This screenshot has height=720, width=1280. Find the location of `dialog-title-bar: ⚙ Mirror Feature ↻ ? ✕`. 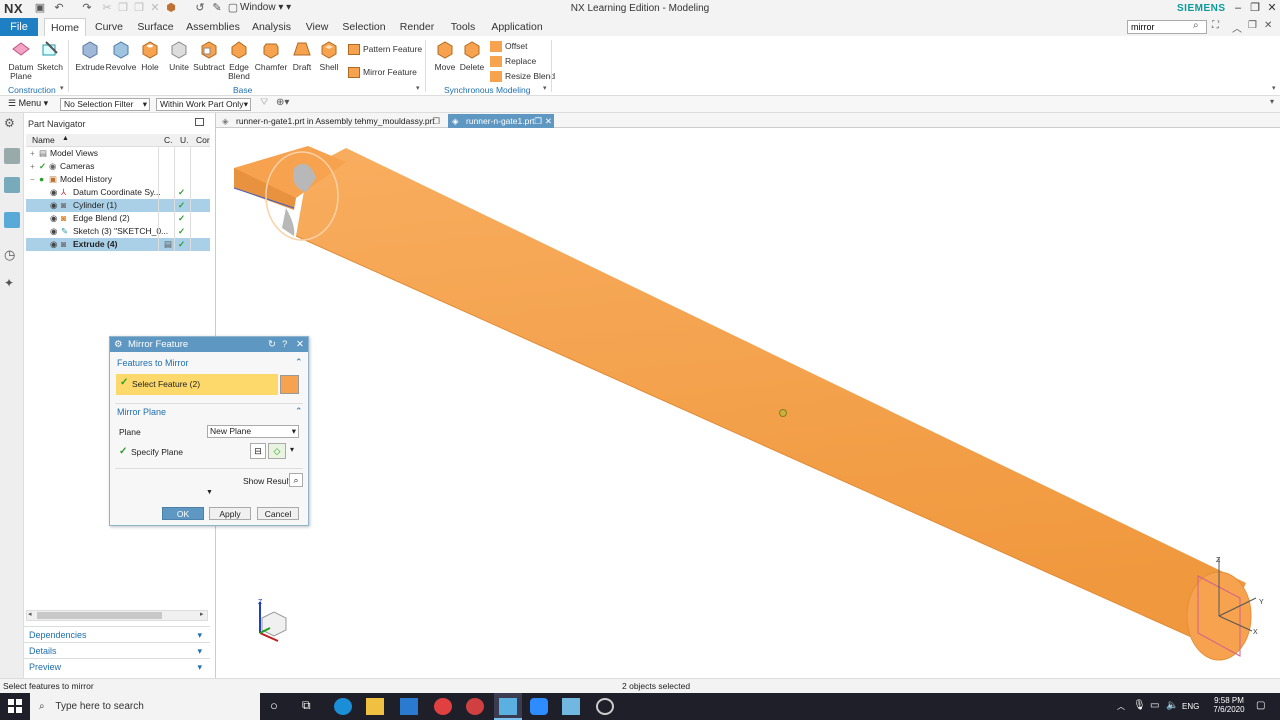

dialog-title-bar: ⚙ Mirror Feature ↻ ? ✕ is located at coordinates (209, 344).